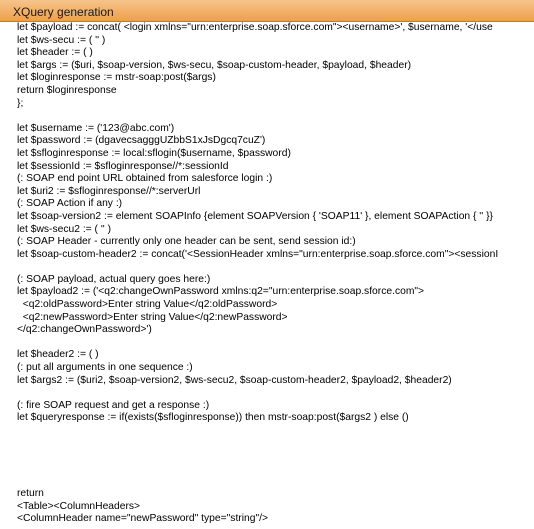 The image size is (534, 529). What do you see at coordinates (275, 230) in the screenshot?
I see `code-line: let $ws-secu2 := ( '' )` at bounding box center [275, 230].